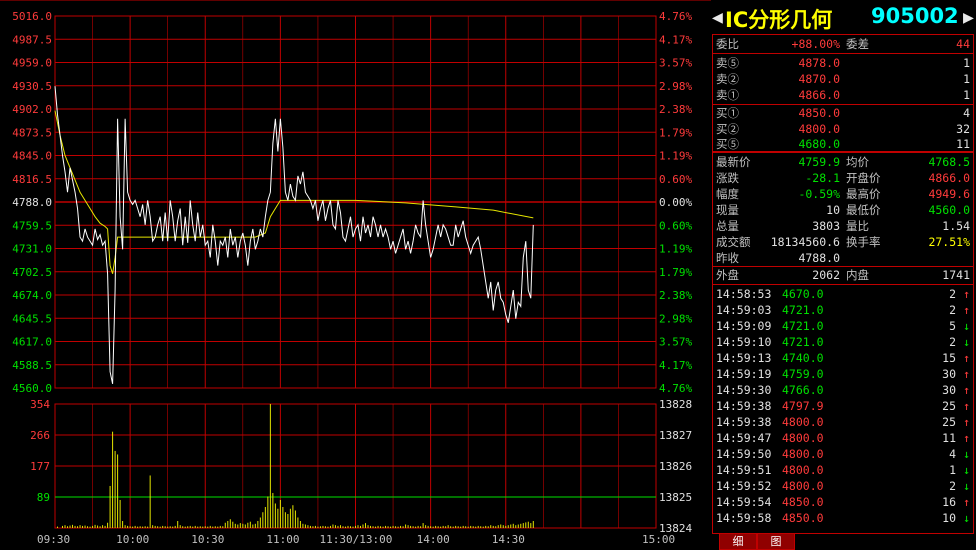 The height and width of the screenshot is (550, 976). I want to click on tick-time: 14:59:19, so click(744, 374).